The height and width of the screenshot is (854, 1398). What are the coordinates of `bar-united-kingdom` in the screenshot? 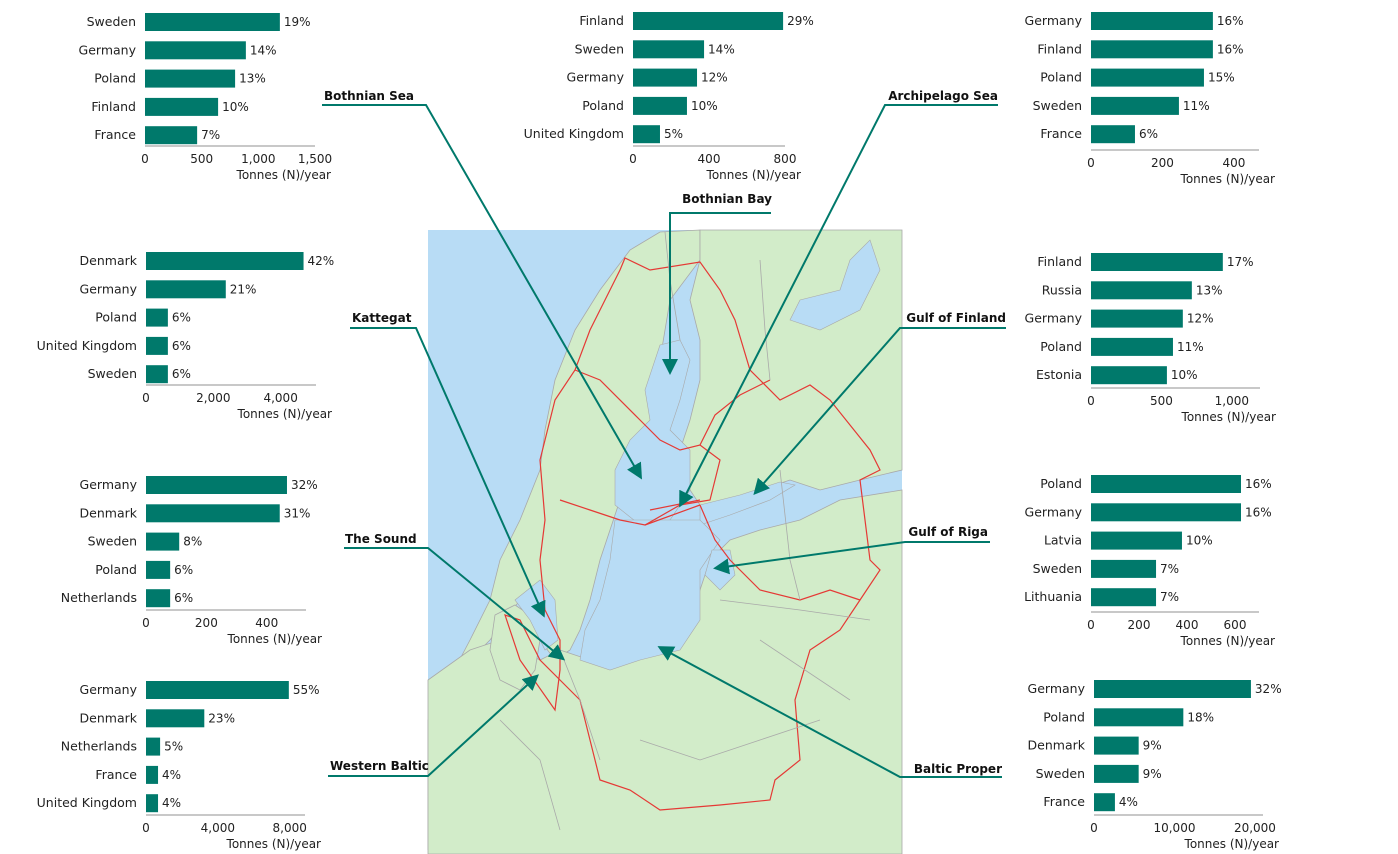 It's located at (157, 345).